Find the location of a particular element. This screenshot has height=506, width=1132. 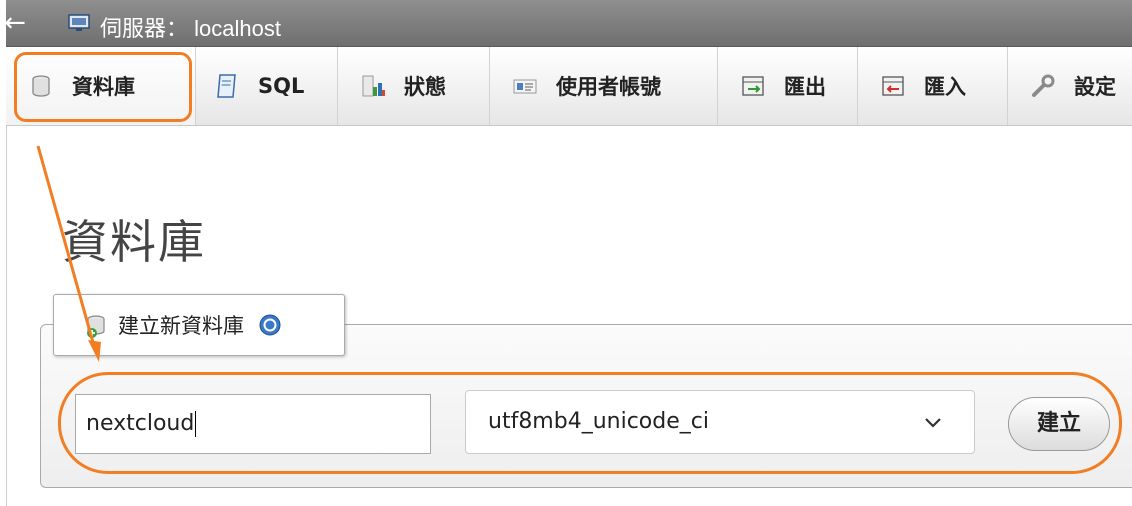

create-database-legend: 建立新資料庫 is located at coordinates (199, 325).